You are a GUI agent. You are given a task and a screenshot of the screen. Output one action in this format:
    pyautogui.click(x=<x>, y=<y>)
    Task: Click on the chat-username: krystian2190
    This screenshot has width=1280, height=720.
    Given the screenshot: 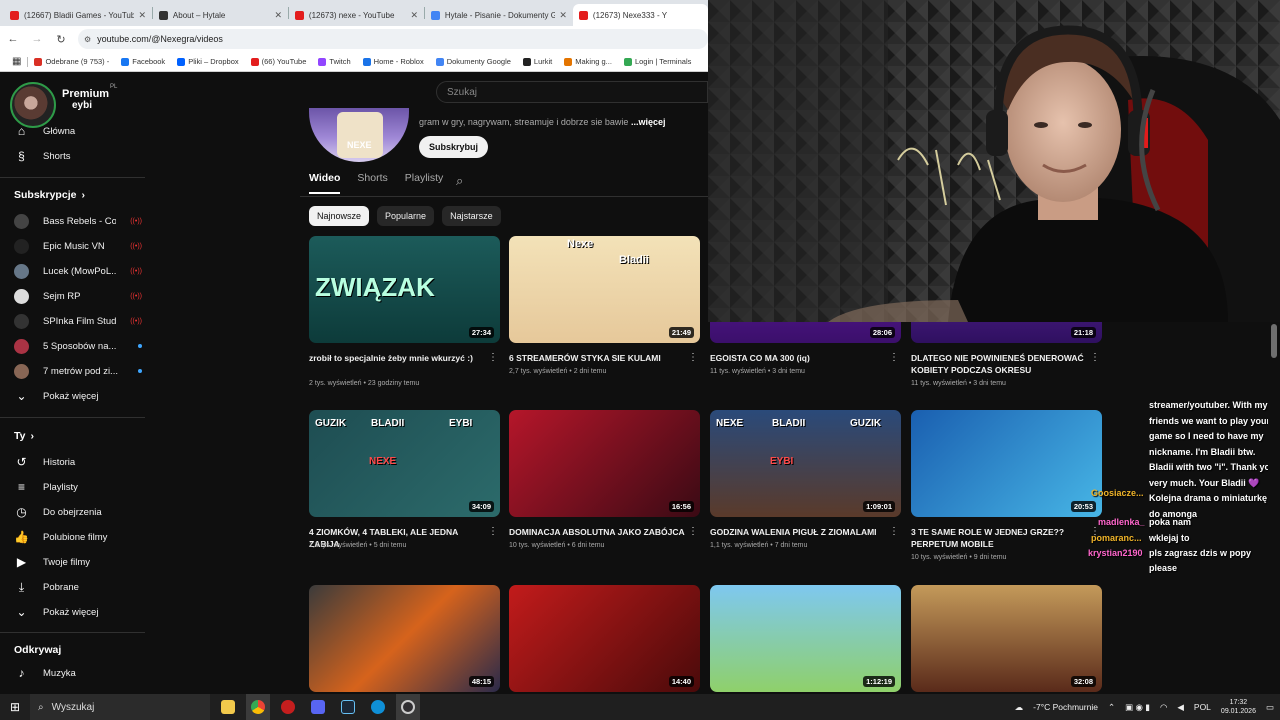 What is the action you would take?
    pyautogui.click(x=1115, y=553)
    